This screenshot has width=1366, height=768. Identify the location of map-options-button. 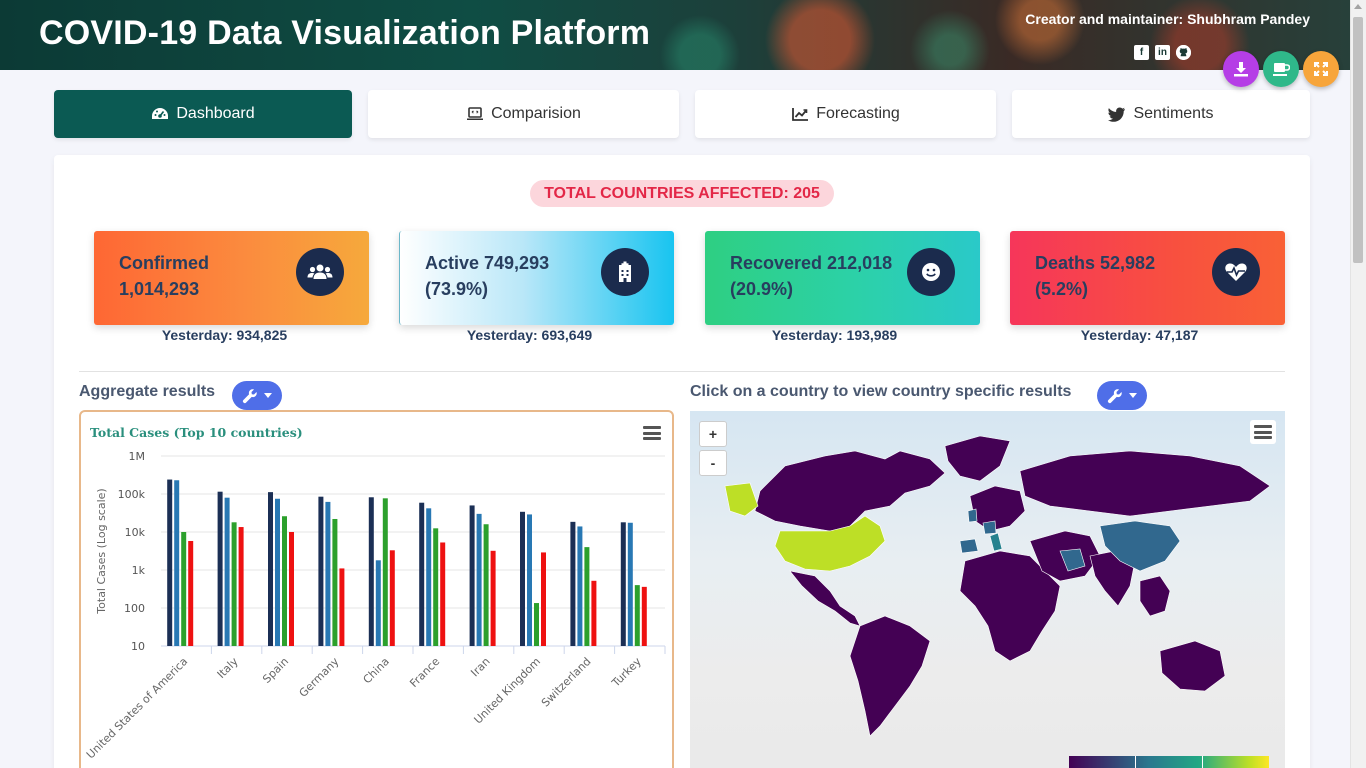
(1122, 395).